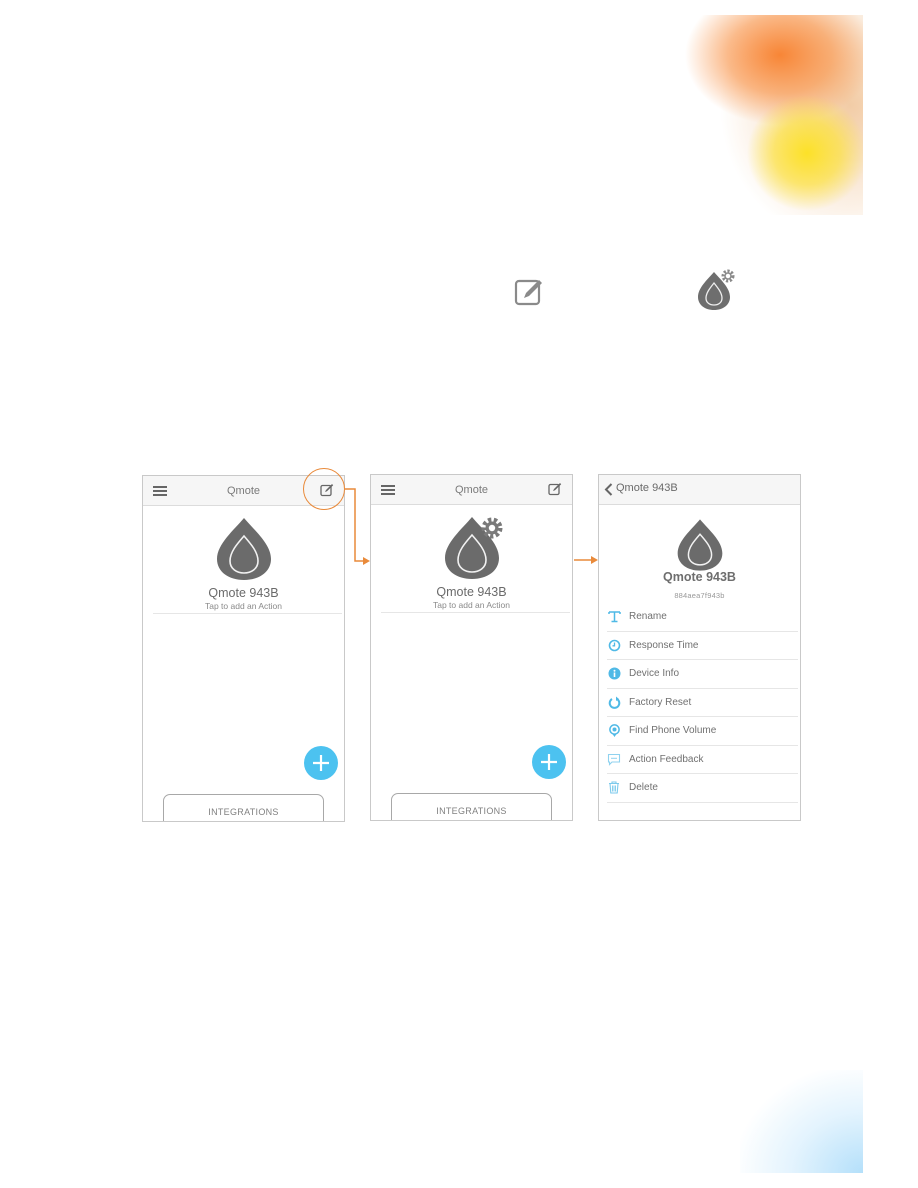 The height and width of the screenshot is (1188, 918). What do you see at coordinates (716, 289) in the screenshot?
I see `device-settings-icon` at bounding box center [716, 289].